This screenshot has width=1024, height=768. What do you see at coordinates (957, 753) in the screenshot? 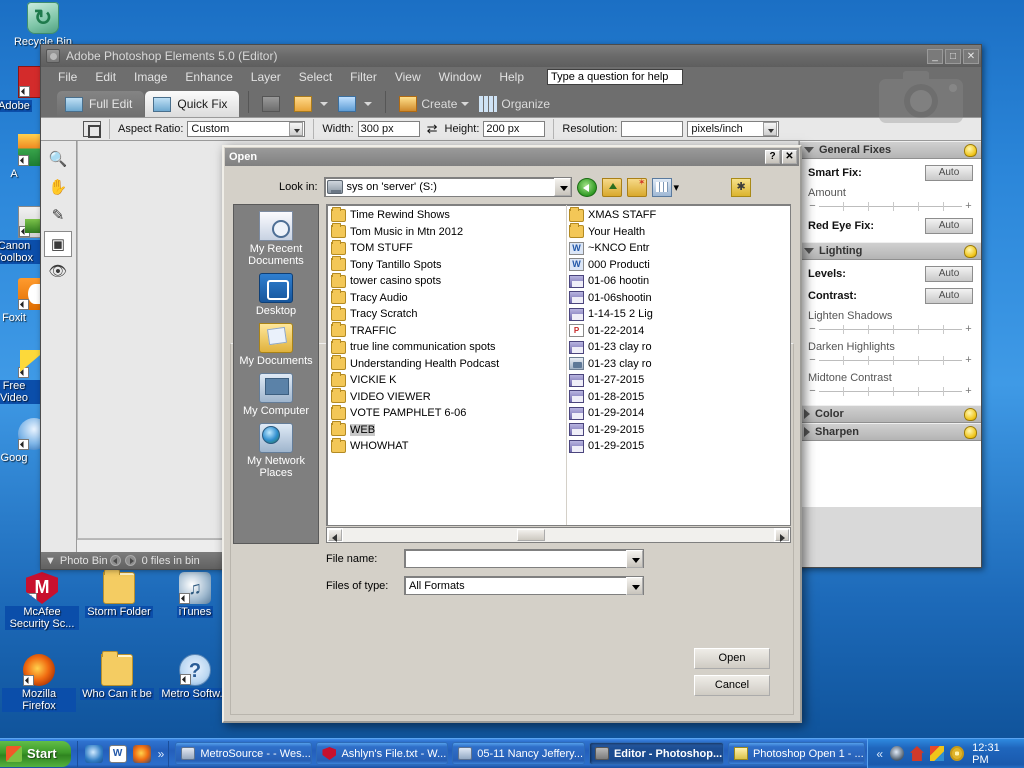
I see `gear-icon` at bounding box center [957, 753].